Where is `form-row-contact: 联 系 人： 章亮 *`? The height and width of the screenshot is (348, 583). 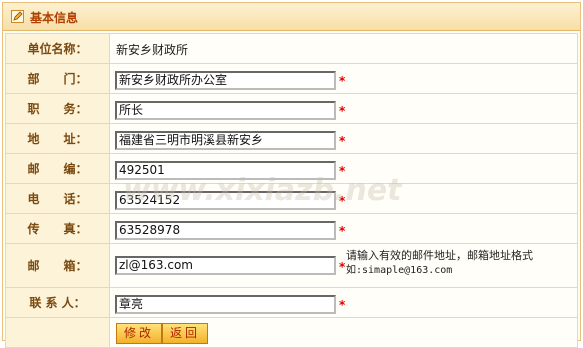 form-row-contact: 联 系 人： 章亮 * is located at coordinates (291, 302).